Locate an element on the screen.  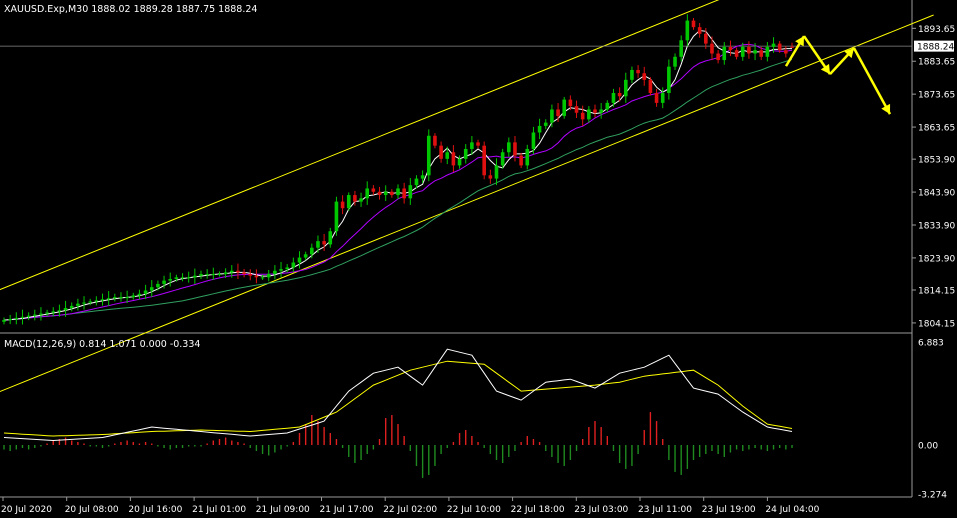
time-axis-label: 23 Jul 03:00 is located at coordinates (601, 510).